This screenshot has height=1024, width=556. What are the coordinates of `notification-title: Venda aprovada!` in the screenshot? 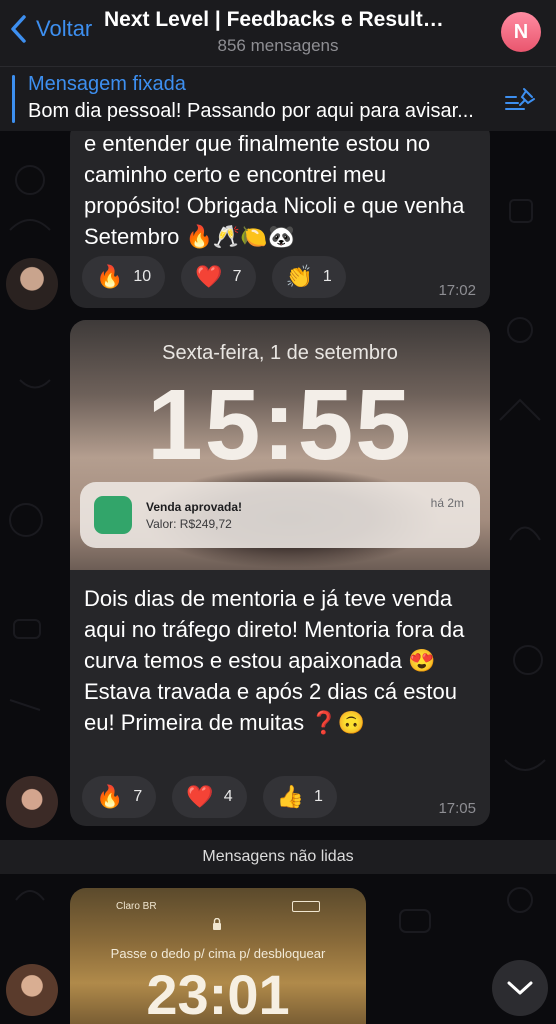 It's located at (194, 507).